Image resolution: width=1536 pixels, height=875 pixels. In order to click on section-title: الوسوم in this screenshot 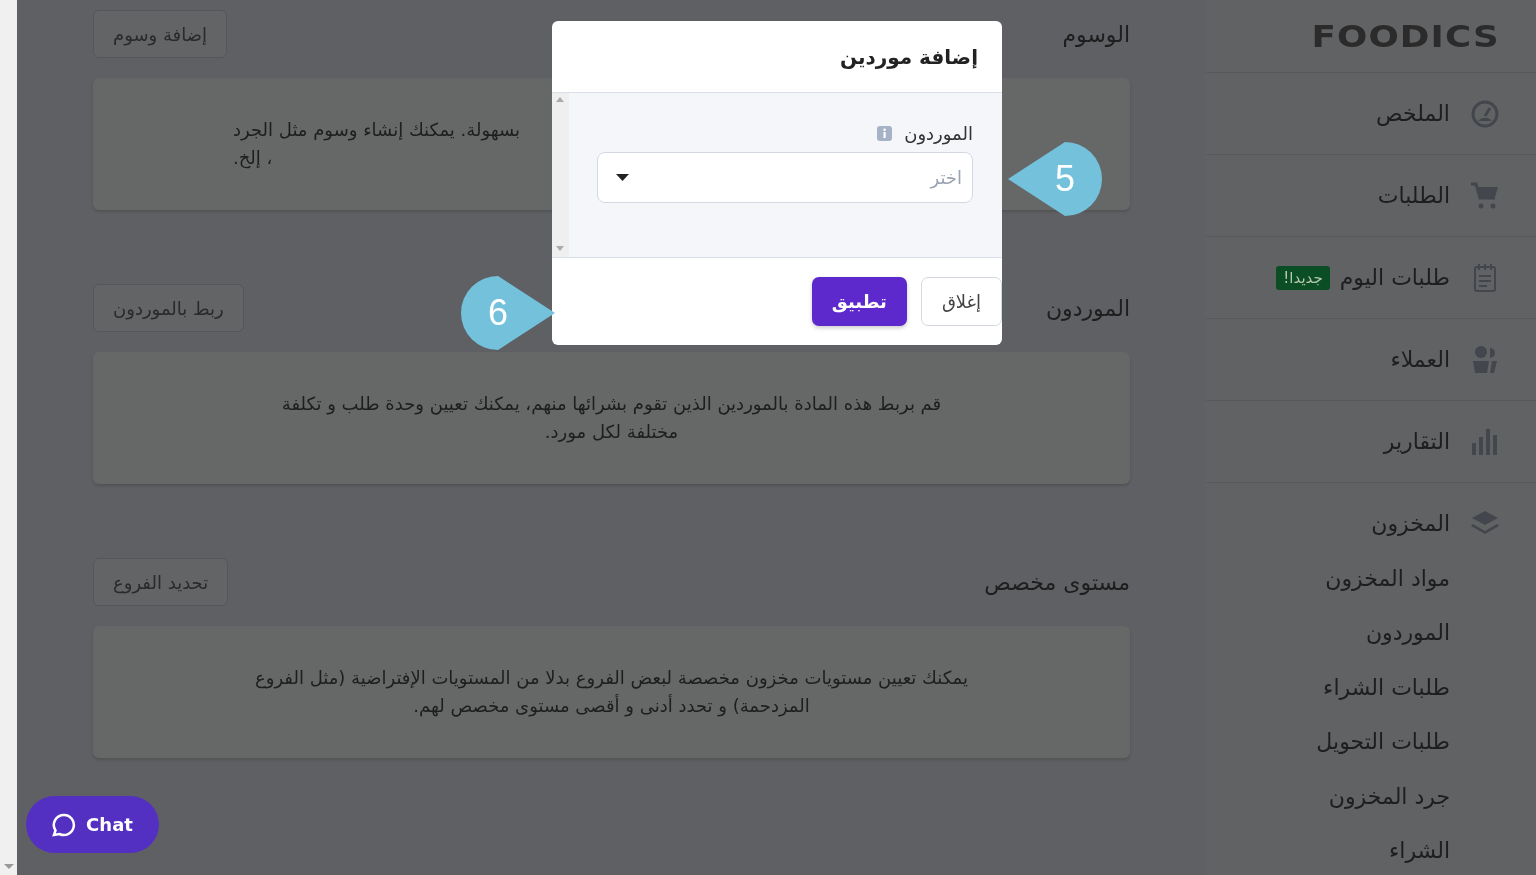, I will do `click(1096, 34)`.